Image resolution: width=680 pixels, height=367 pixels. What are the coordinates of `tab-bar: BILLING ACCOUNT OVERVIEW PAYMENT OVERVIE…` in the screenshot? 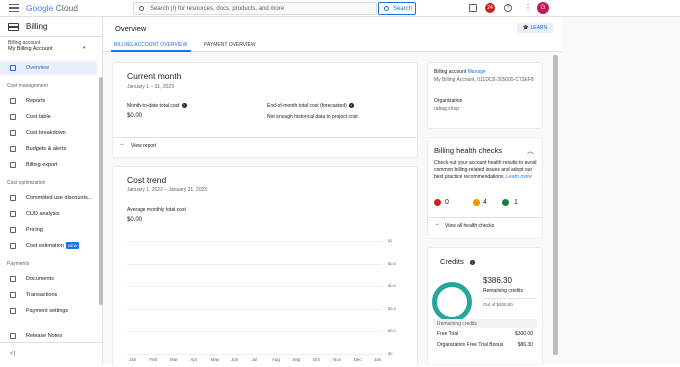 It's located at (332, 45).